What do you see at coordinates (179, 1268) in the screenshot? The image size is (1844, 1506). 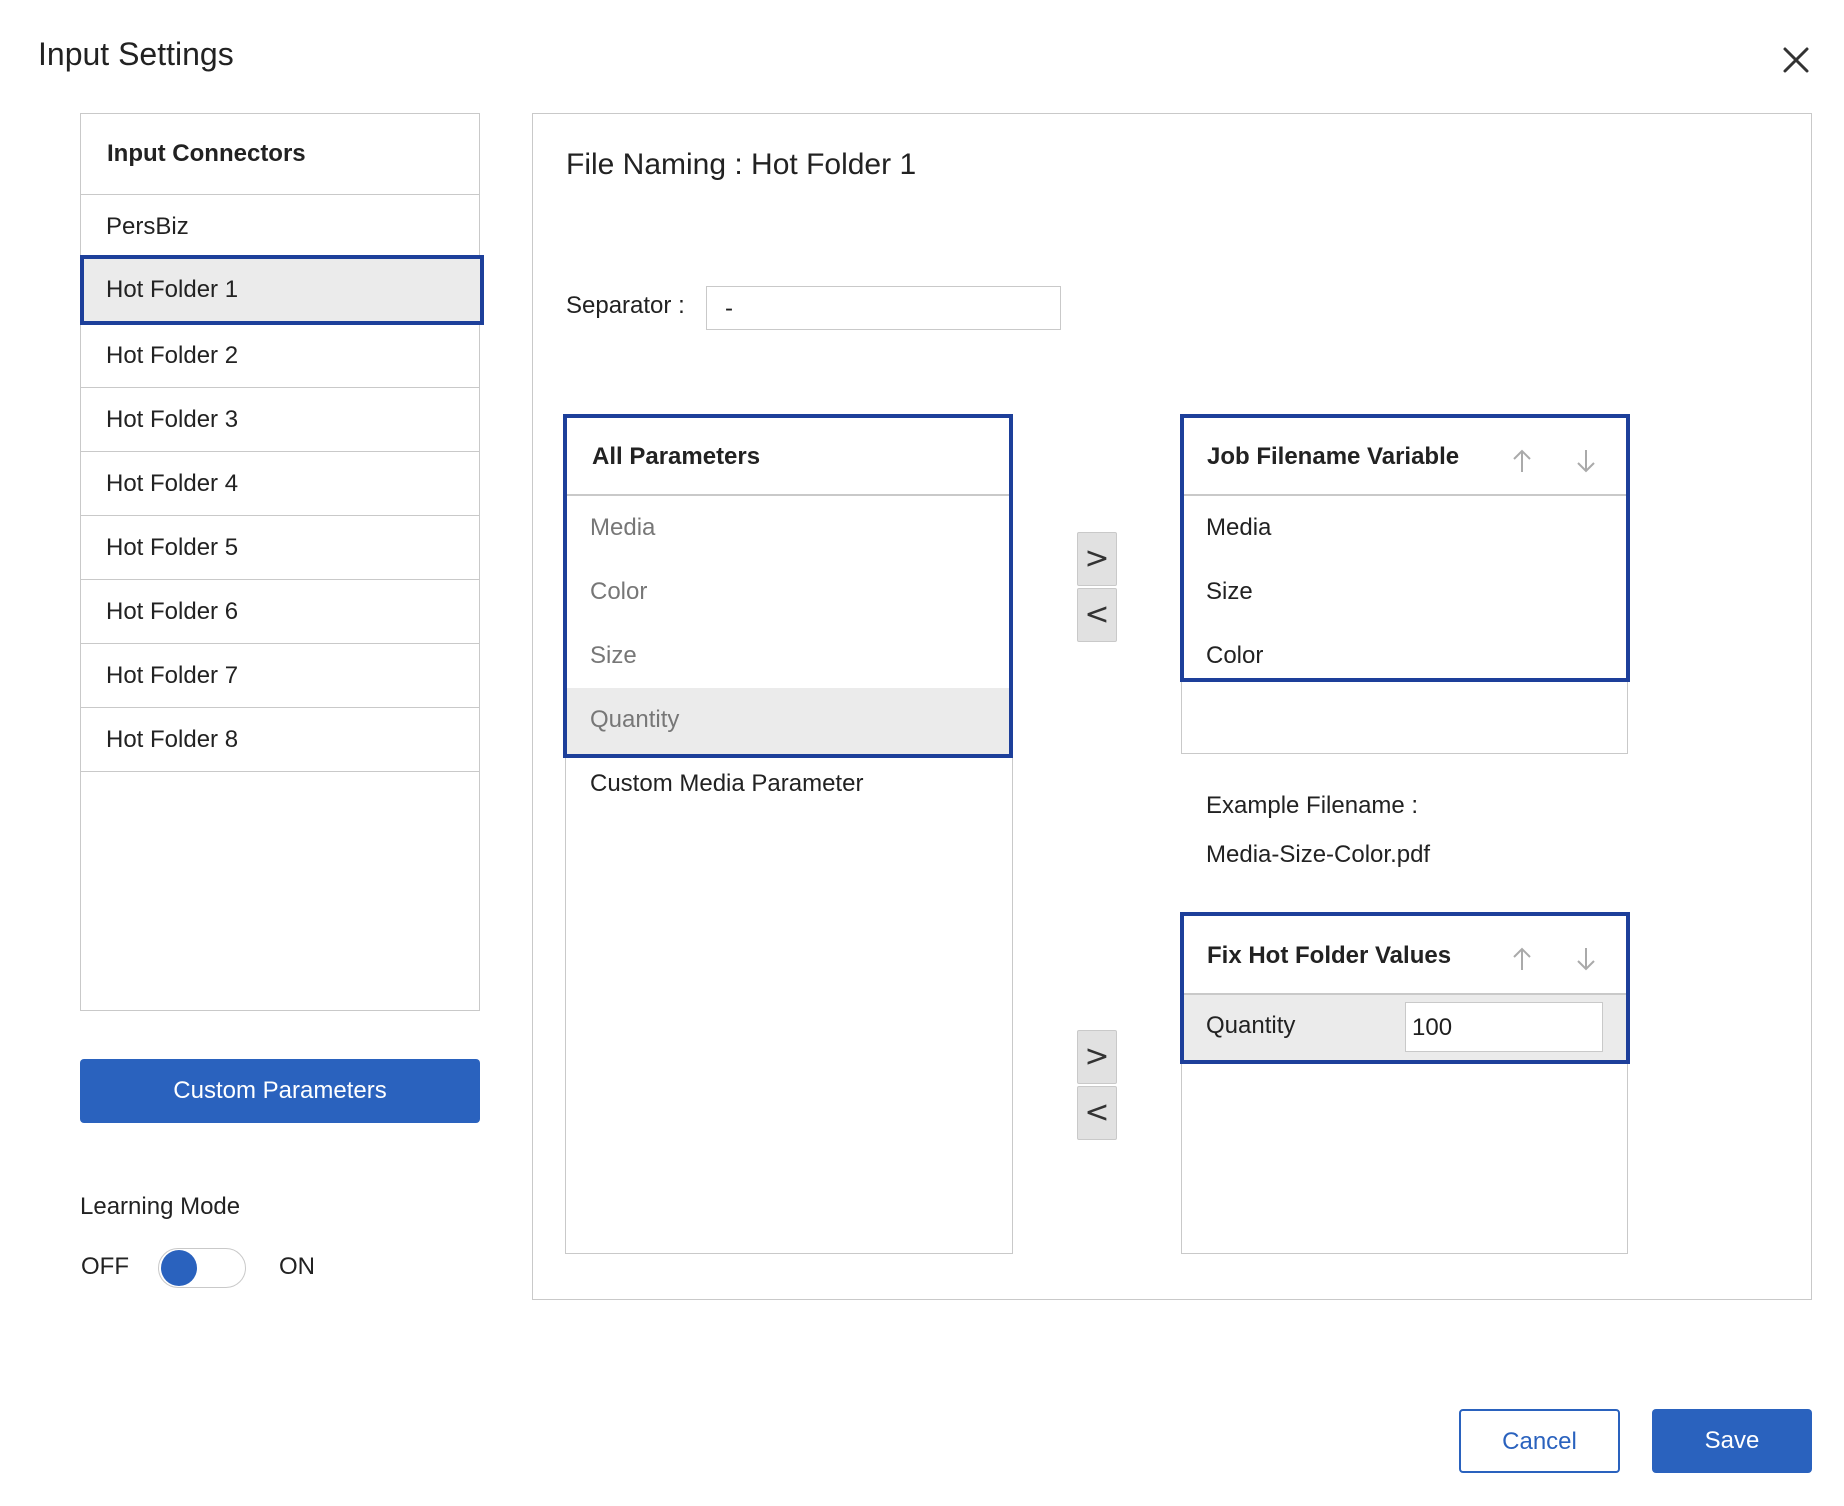 I see `toggle-knob` at bounding box center [179, 1268].